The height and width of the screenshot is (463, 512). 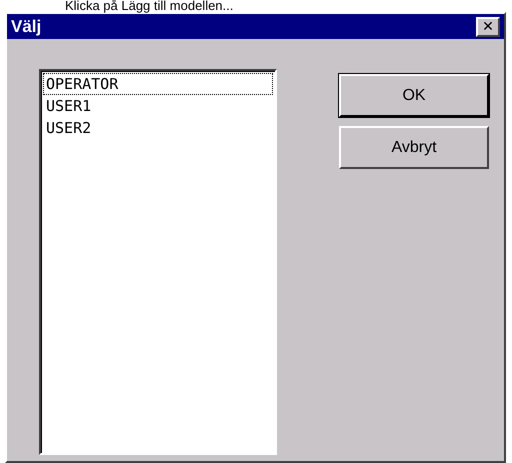 What do you see at coordinates (488, 26) in the screenshot?
I see `close-button: ✕` at bounding box center [488, 26].